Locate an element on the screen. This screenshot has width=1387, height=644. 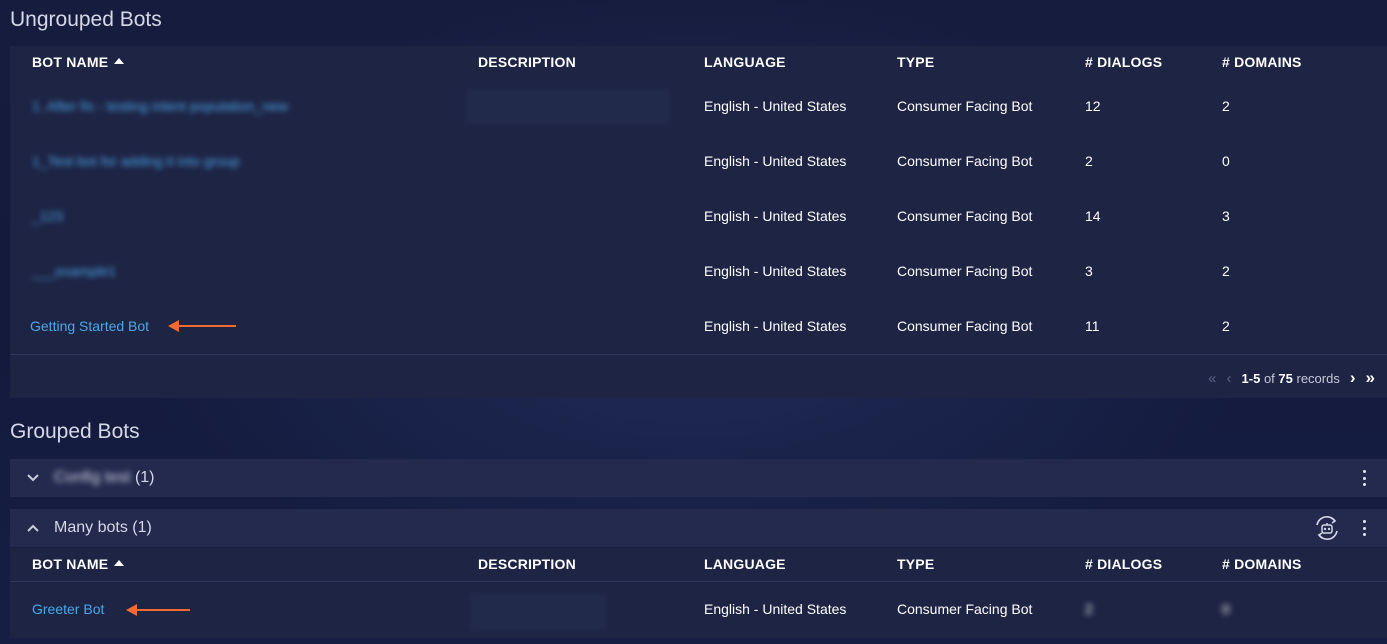
bot-name-link: Getting Started Bot is located at coordinates (89, 326).